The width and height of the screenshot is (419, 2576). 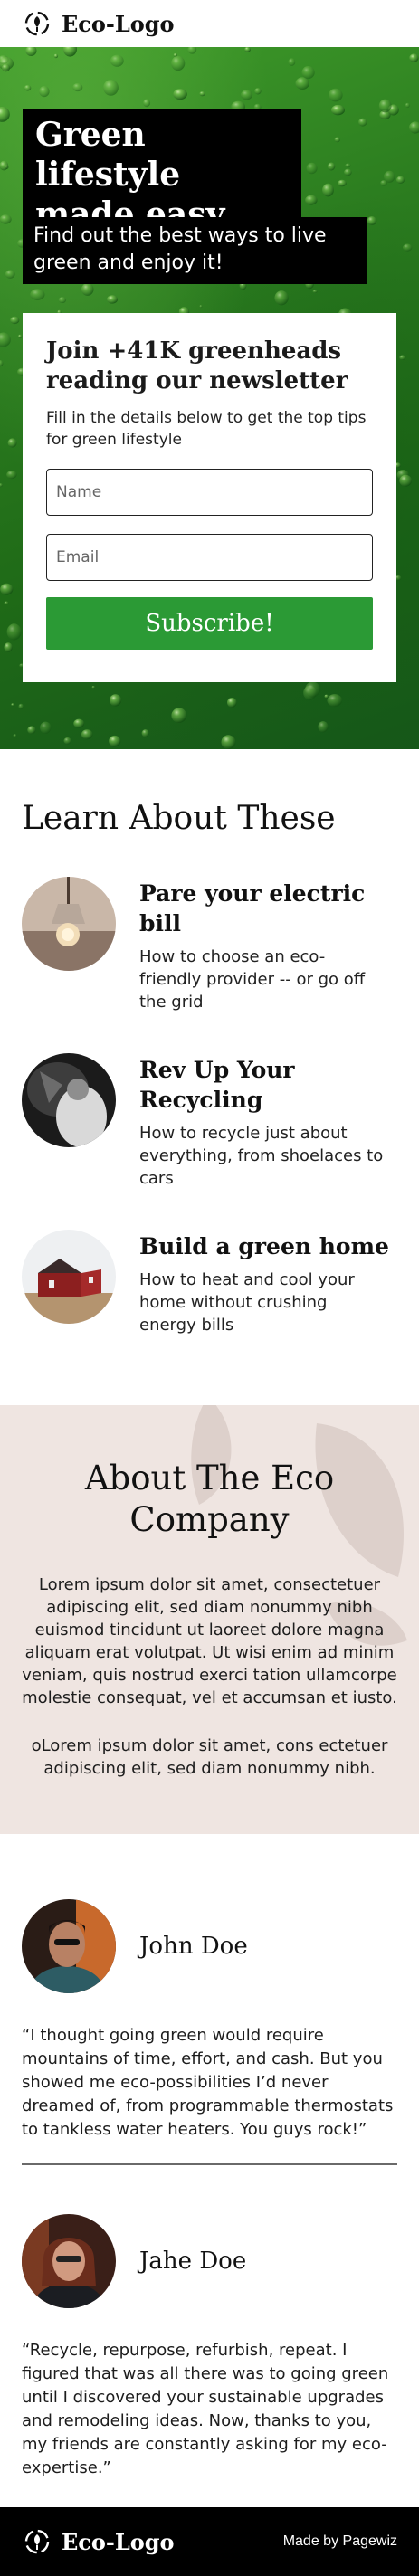 I want to click on testimonial-divider, so click(x=209, y=2164).